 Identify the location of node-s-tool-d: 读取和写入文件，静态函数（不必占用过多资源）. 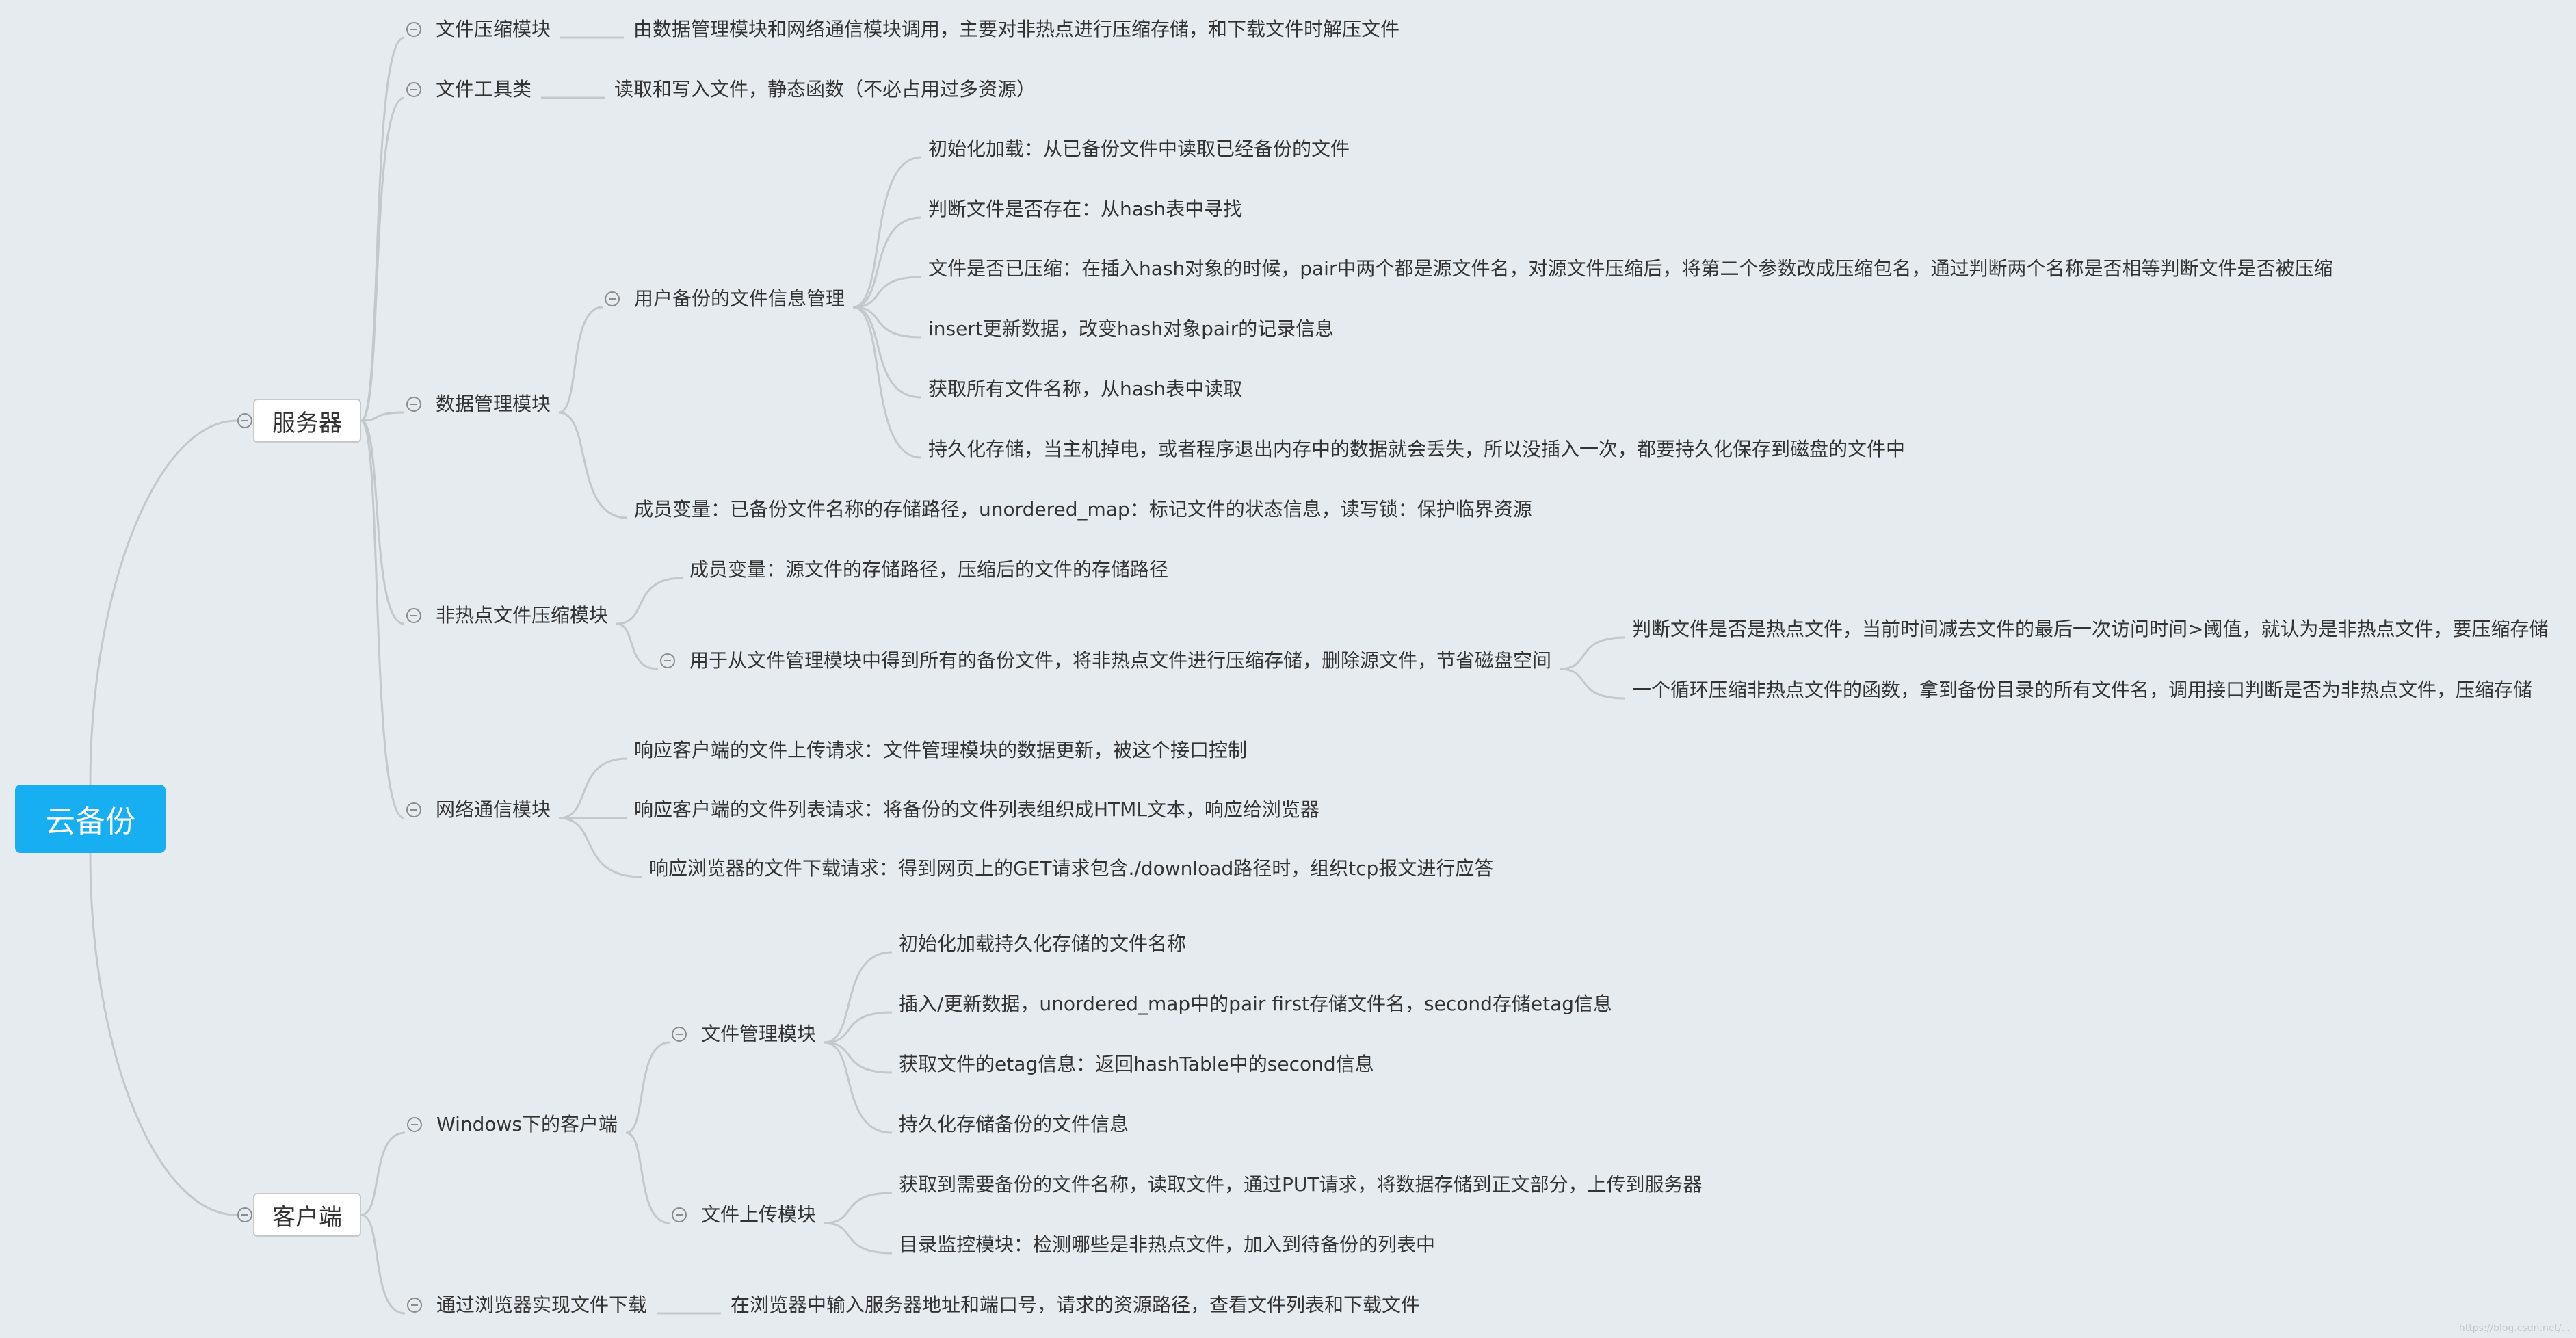
(825, 90).